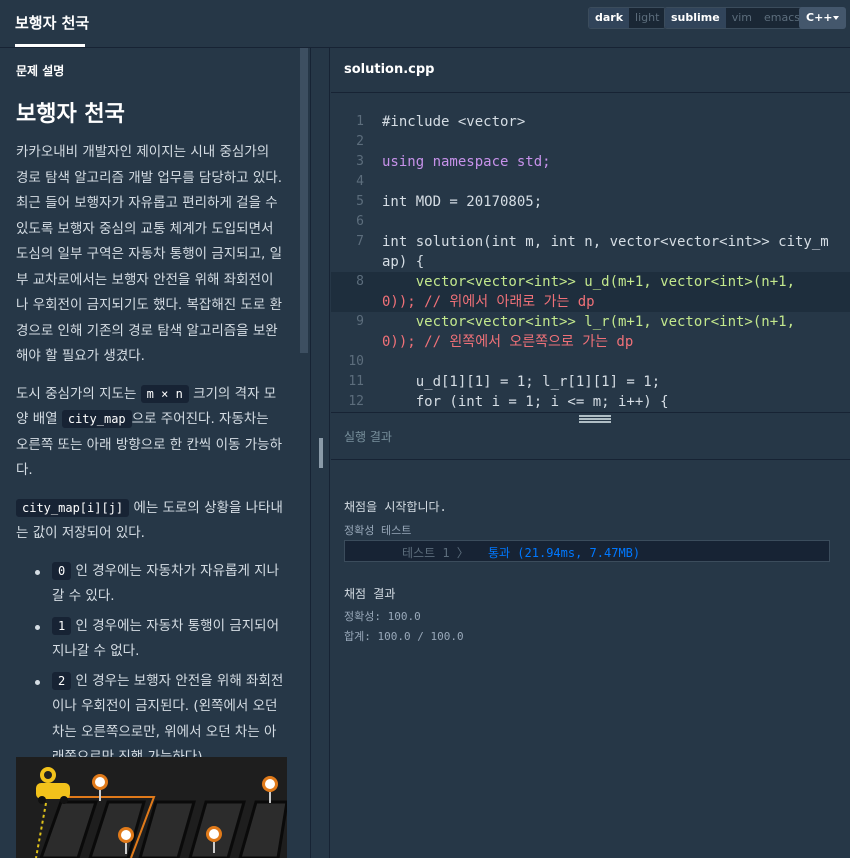  I want to click on code-line: 4, so click(590, 182).